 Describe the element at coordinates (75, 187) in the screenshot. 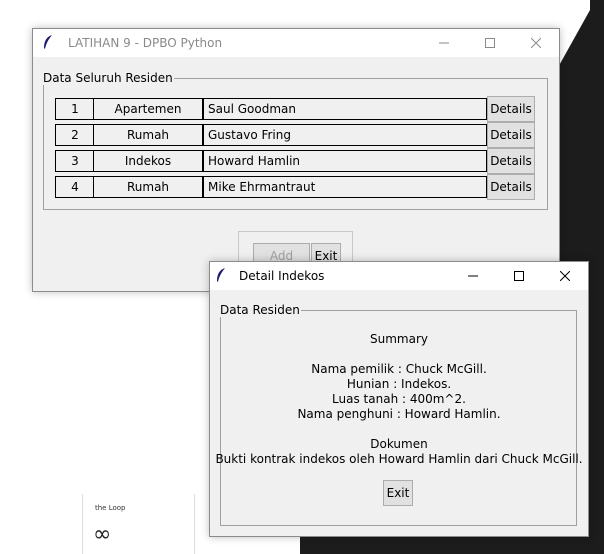

I see `row-number: 4` at that location.